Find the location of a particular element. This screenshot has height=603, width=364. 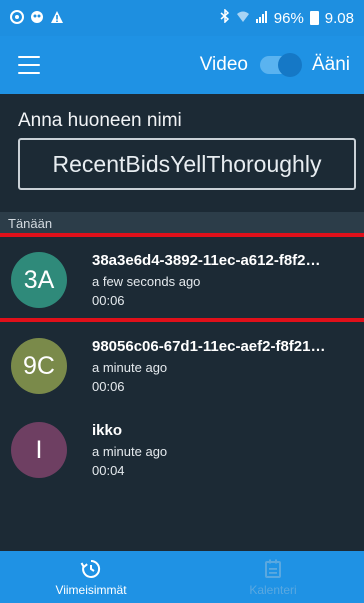

nav-item-recent: Viimeisimmät is located at coordinates (91, 577).